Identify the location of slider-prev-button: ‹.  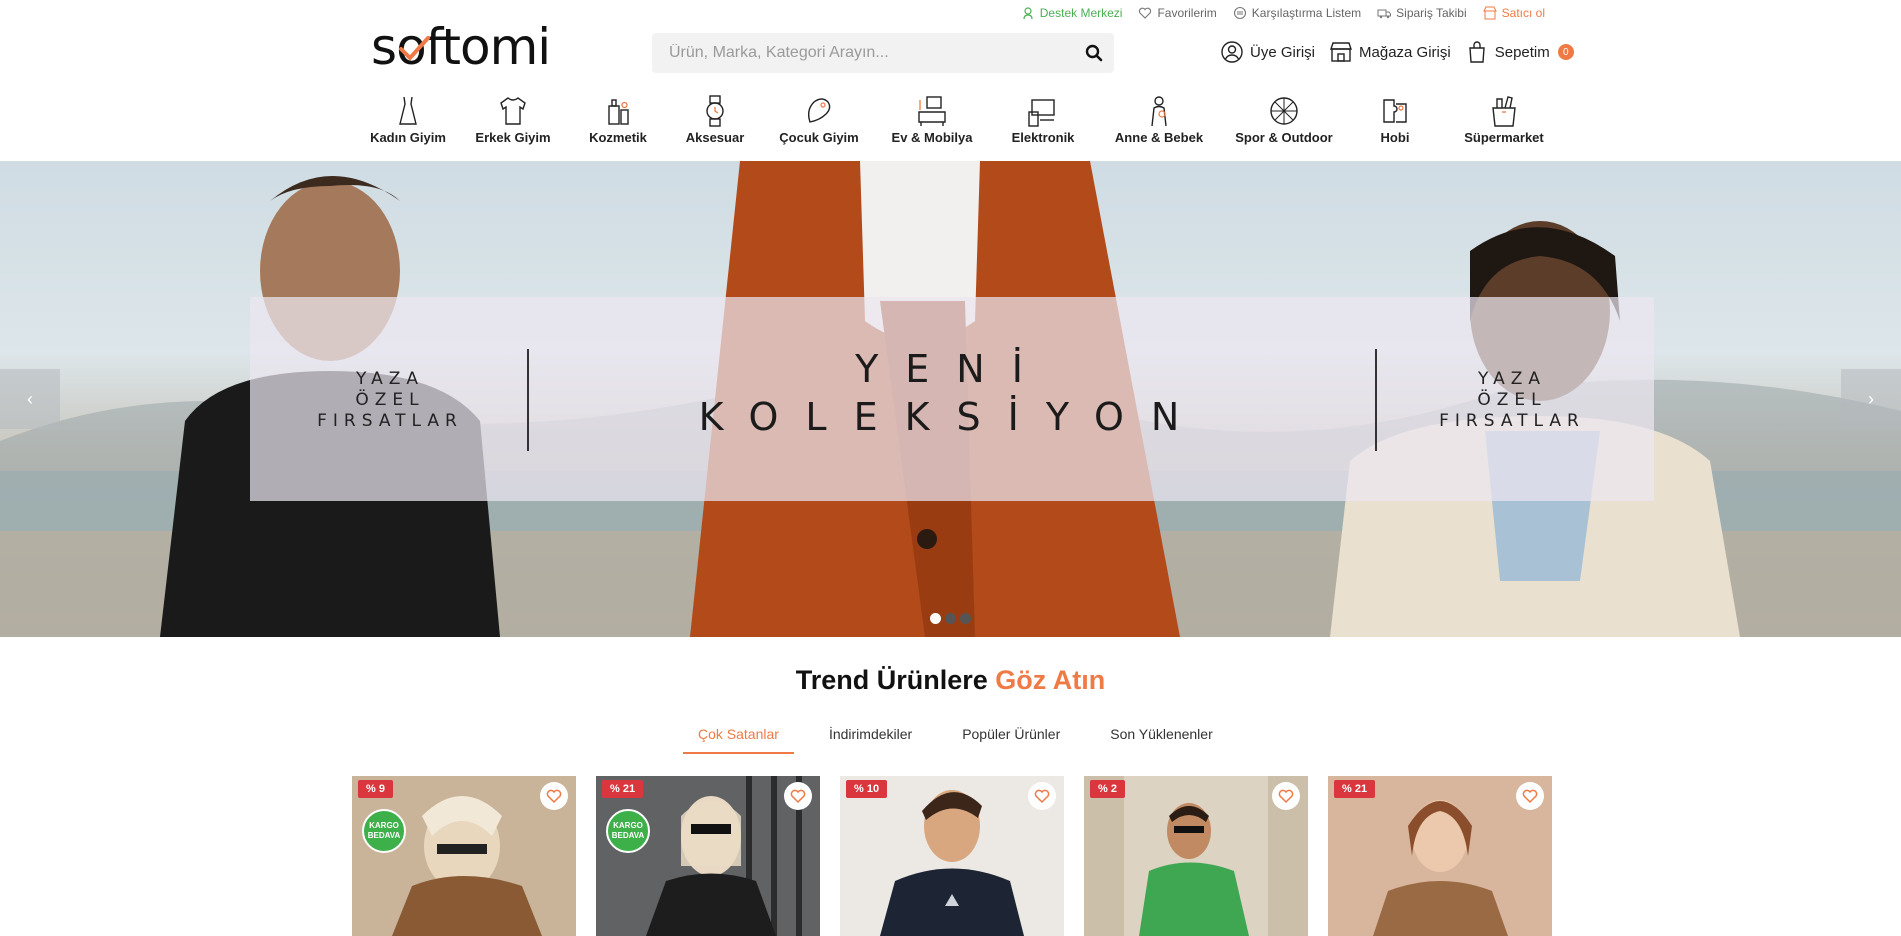
(30, 399).